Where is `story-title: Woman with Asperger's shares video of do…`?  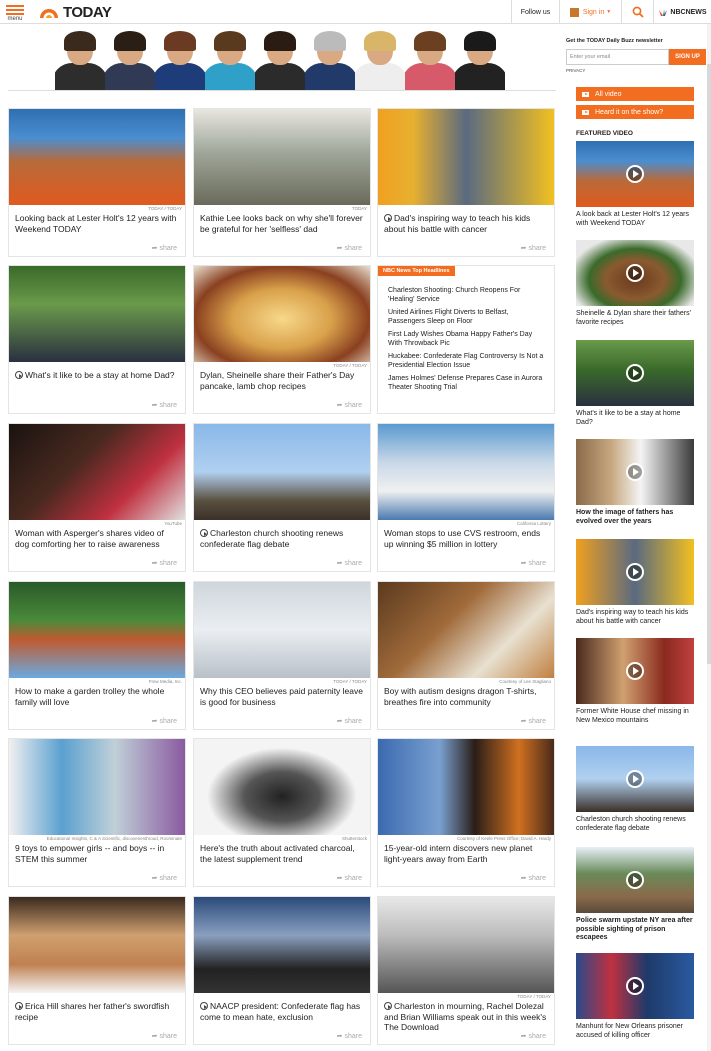
story-title: Woman with Asperger's shares video of do… is located at coordinates (97, 538).